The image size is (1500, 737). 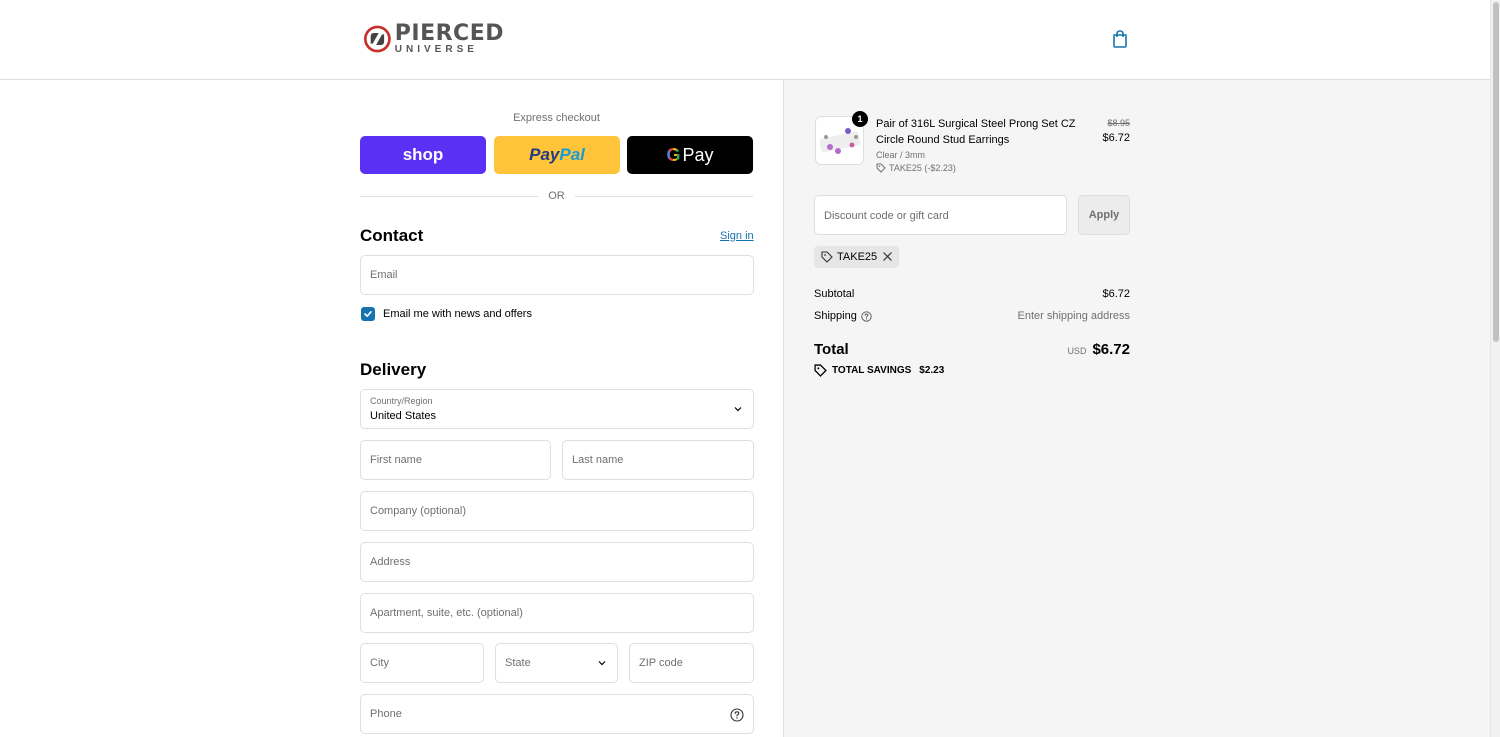 What do you see at coordinates (737, 236) in the screenshot?
I see `sign-in-link: Sign in` at bounding box center [737, 236].